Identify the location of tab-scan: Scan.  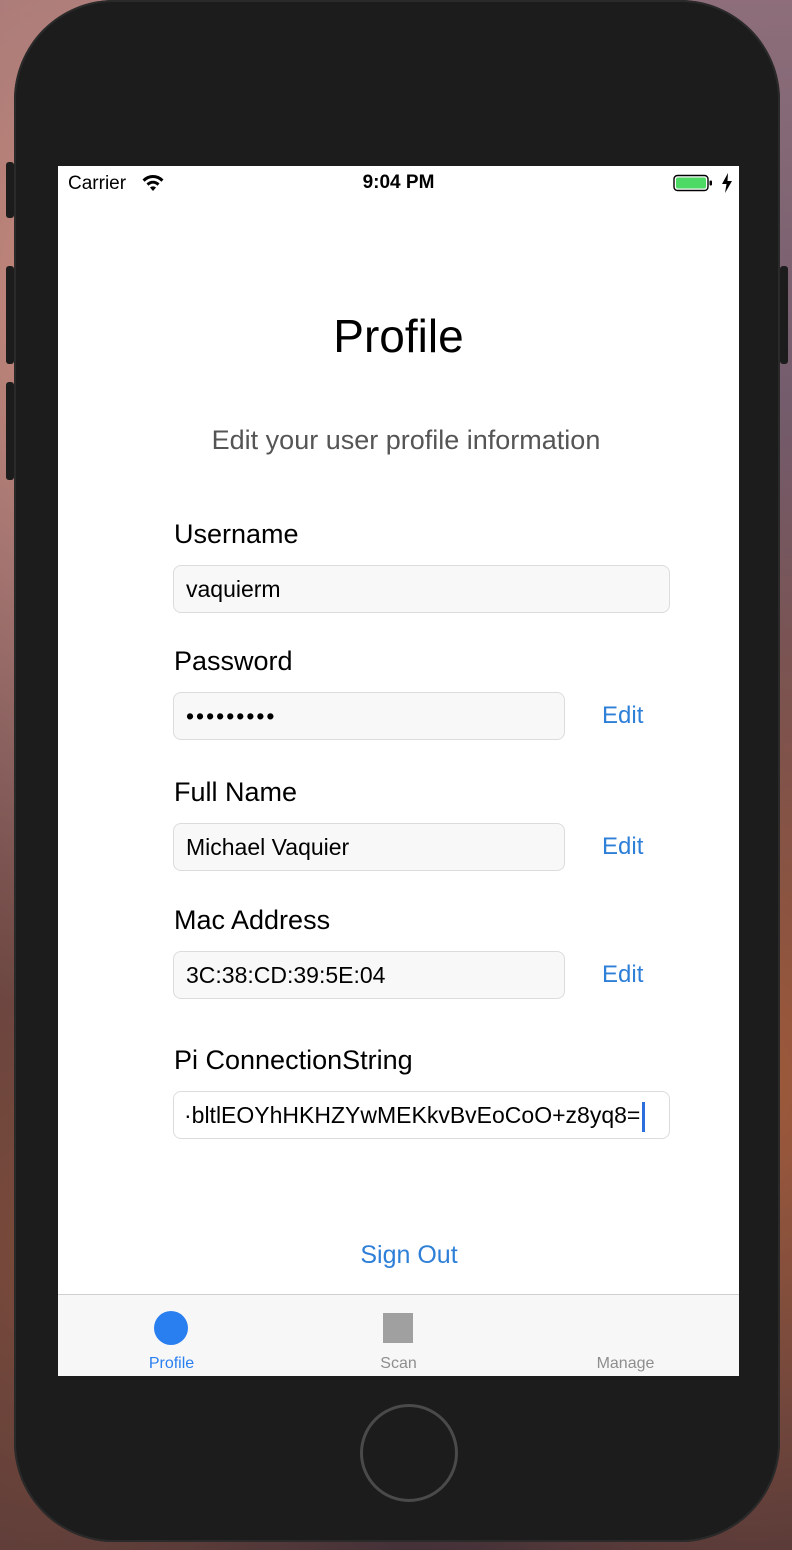
(398, 1335).